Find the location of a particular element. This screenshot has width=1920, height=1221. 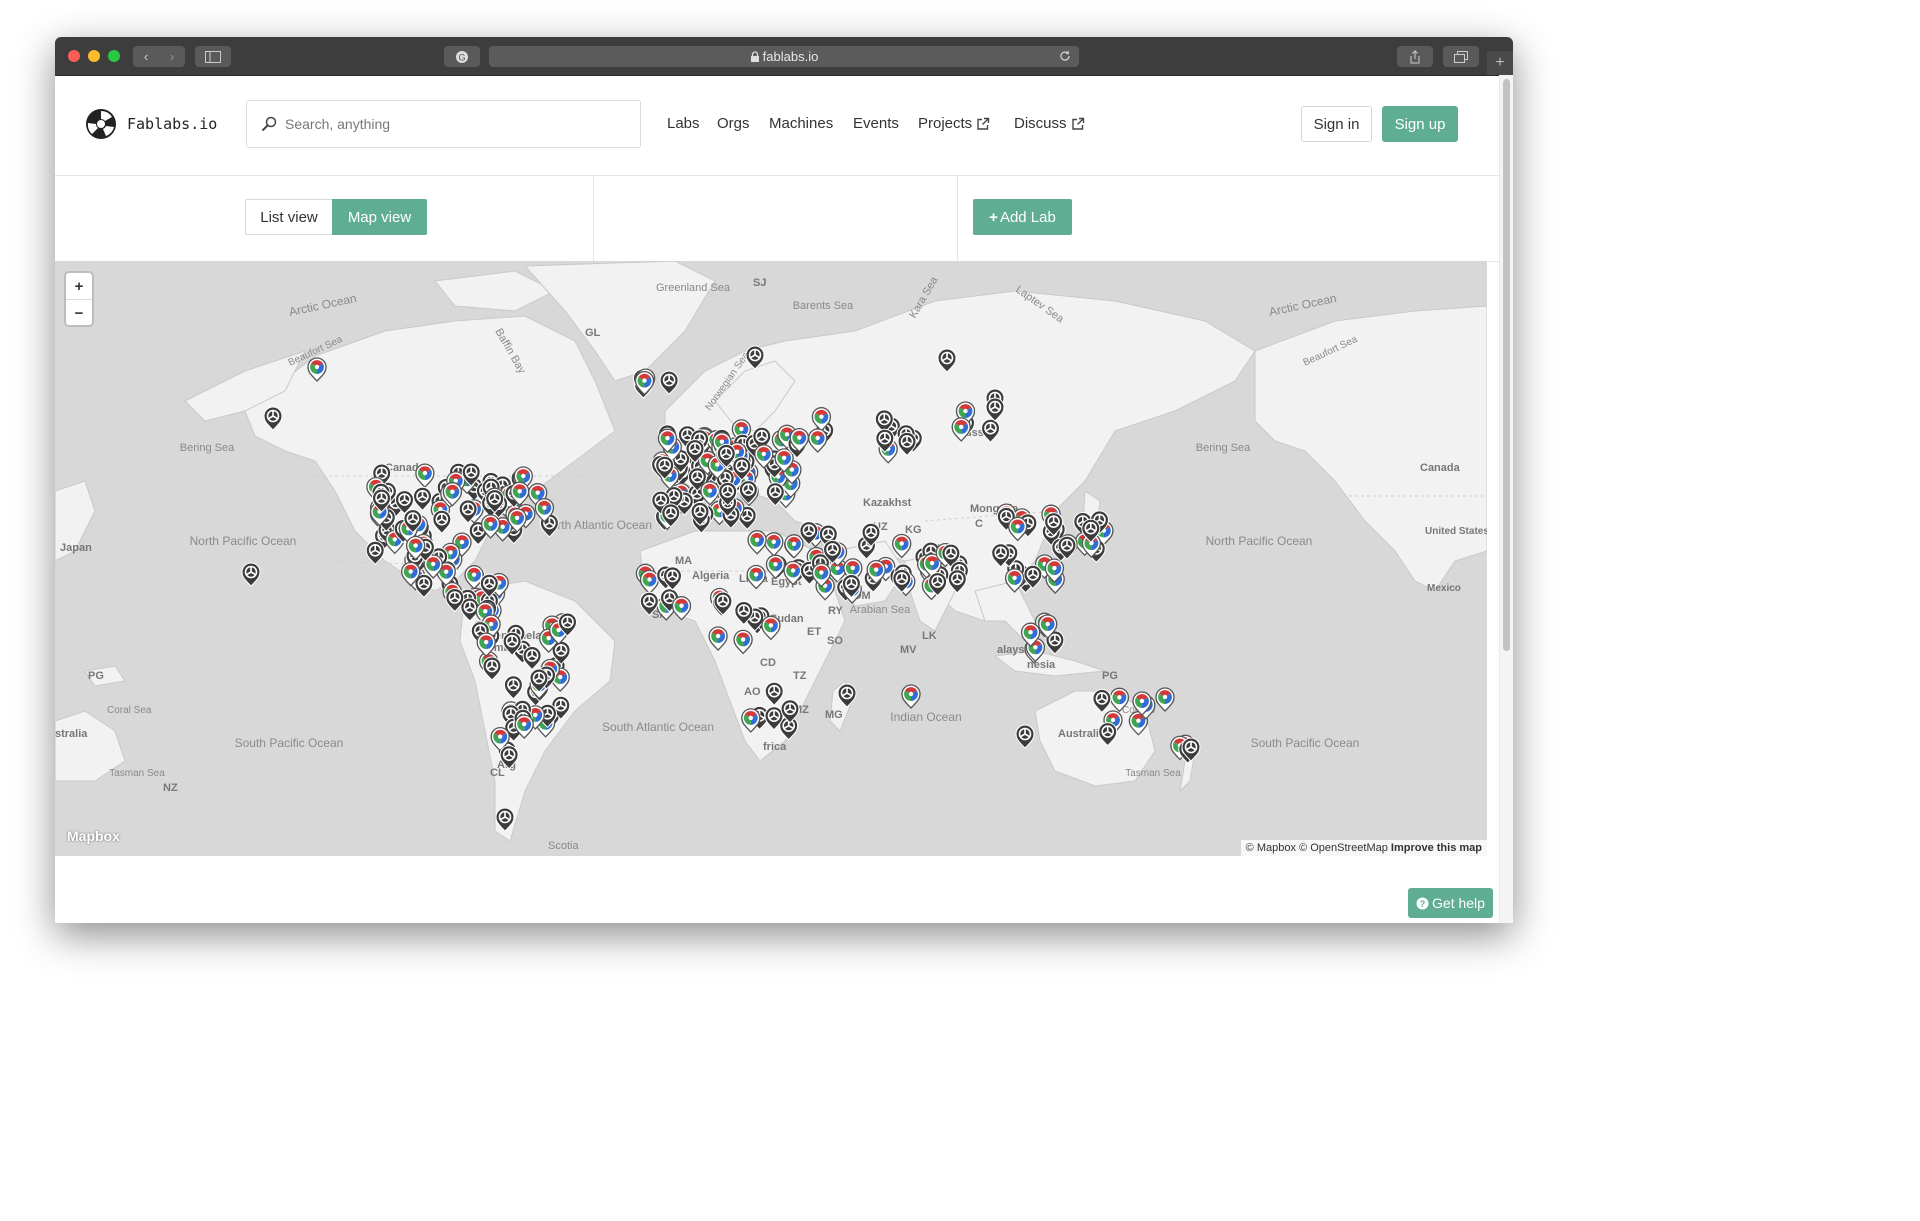

svg-text: South Atlantic Ocean is located at coordinates (658, 727).